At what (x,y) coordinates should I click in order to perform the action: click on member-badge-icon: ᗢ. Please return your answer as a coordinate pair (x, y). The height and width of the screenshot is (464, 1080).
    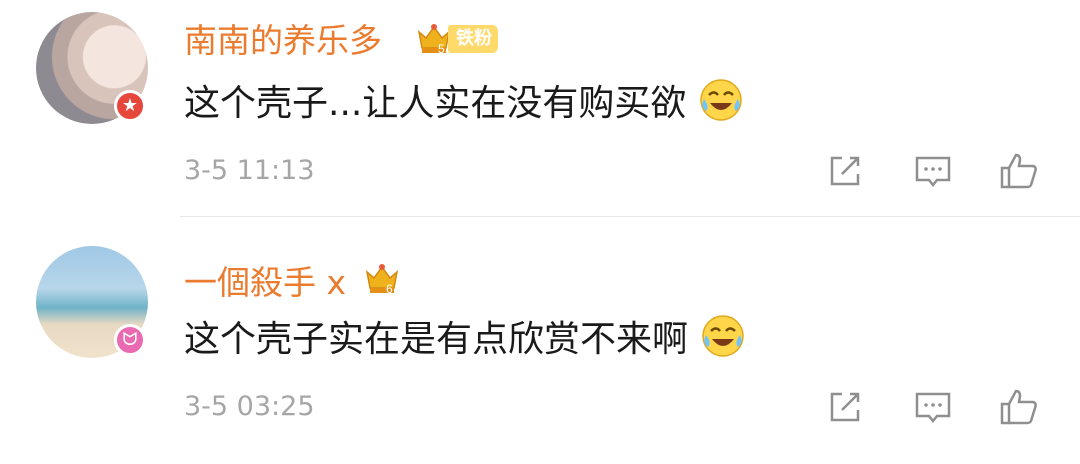
    Looking at the image, I should click on (130, 340).